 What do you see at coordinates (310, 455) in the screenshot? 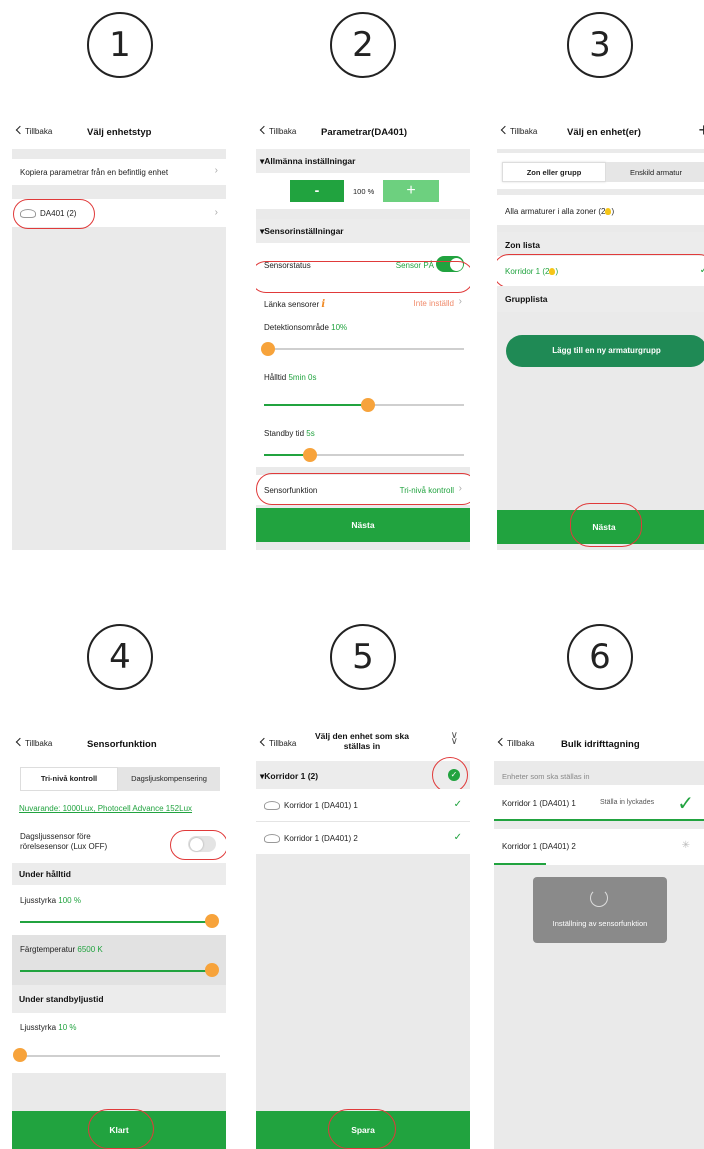
I see `standby-slider-knob` at bounding box center [310, 455].